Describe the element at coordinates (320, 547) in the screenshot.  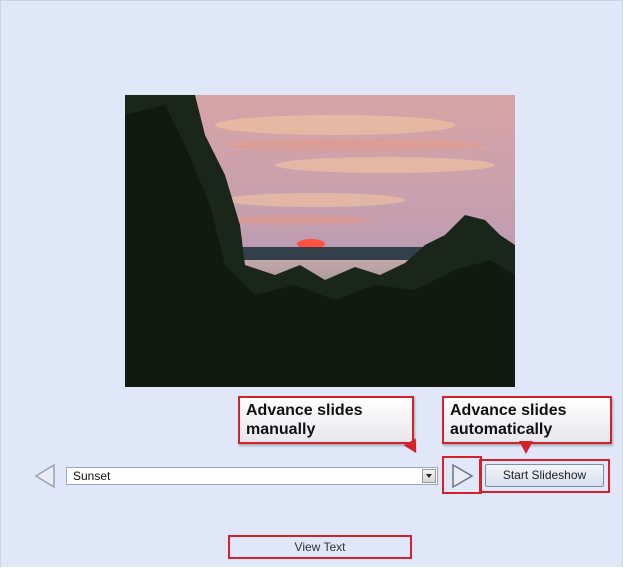
I see `view-text-highlight` at that location.